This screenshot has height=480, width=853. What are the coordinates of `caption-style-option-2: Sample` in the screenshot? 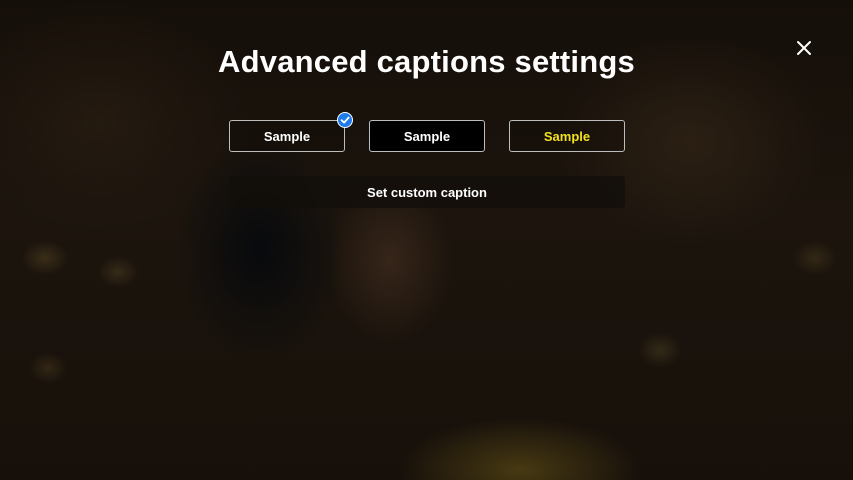 It's located at (427, 136).